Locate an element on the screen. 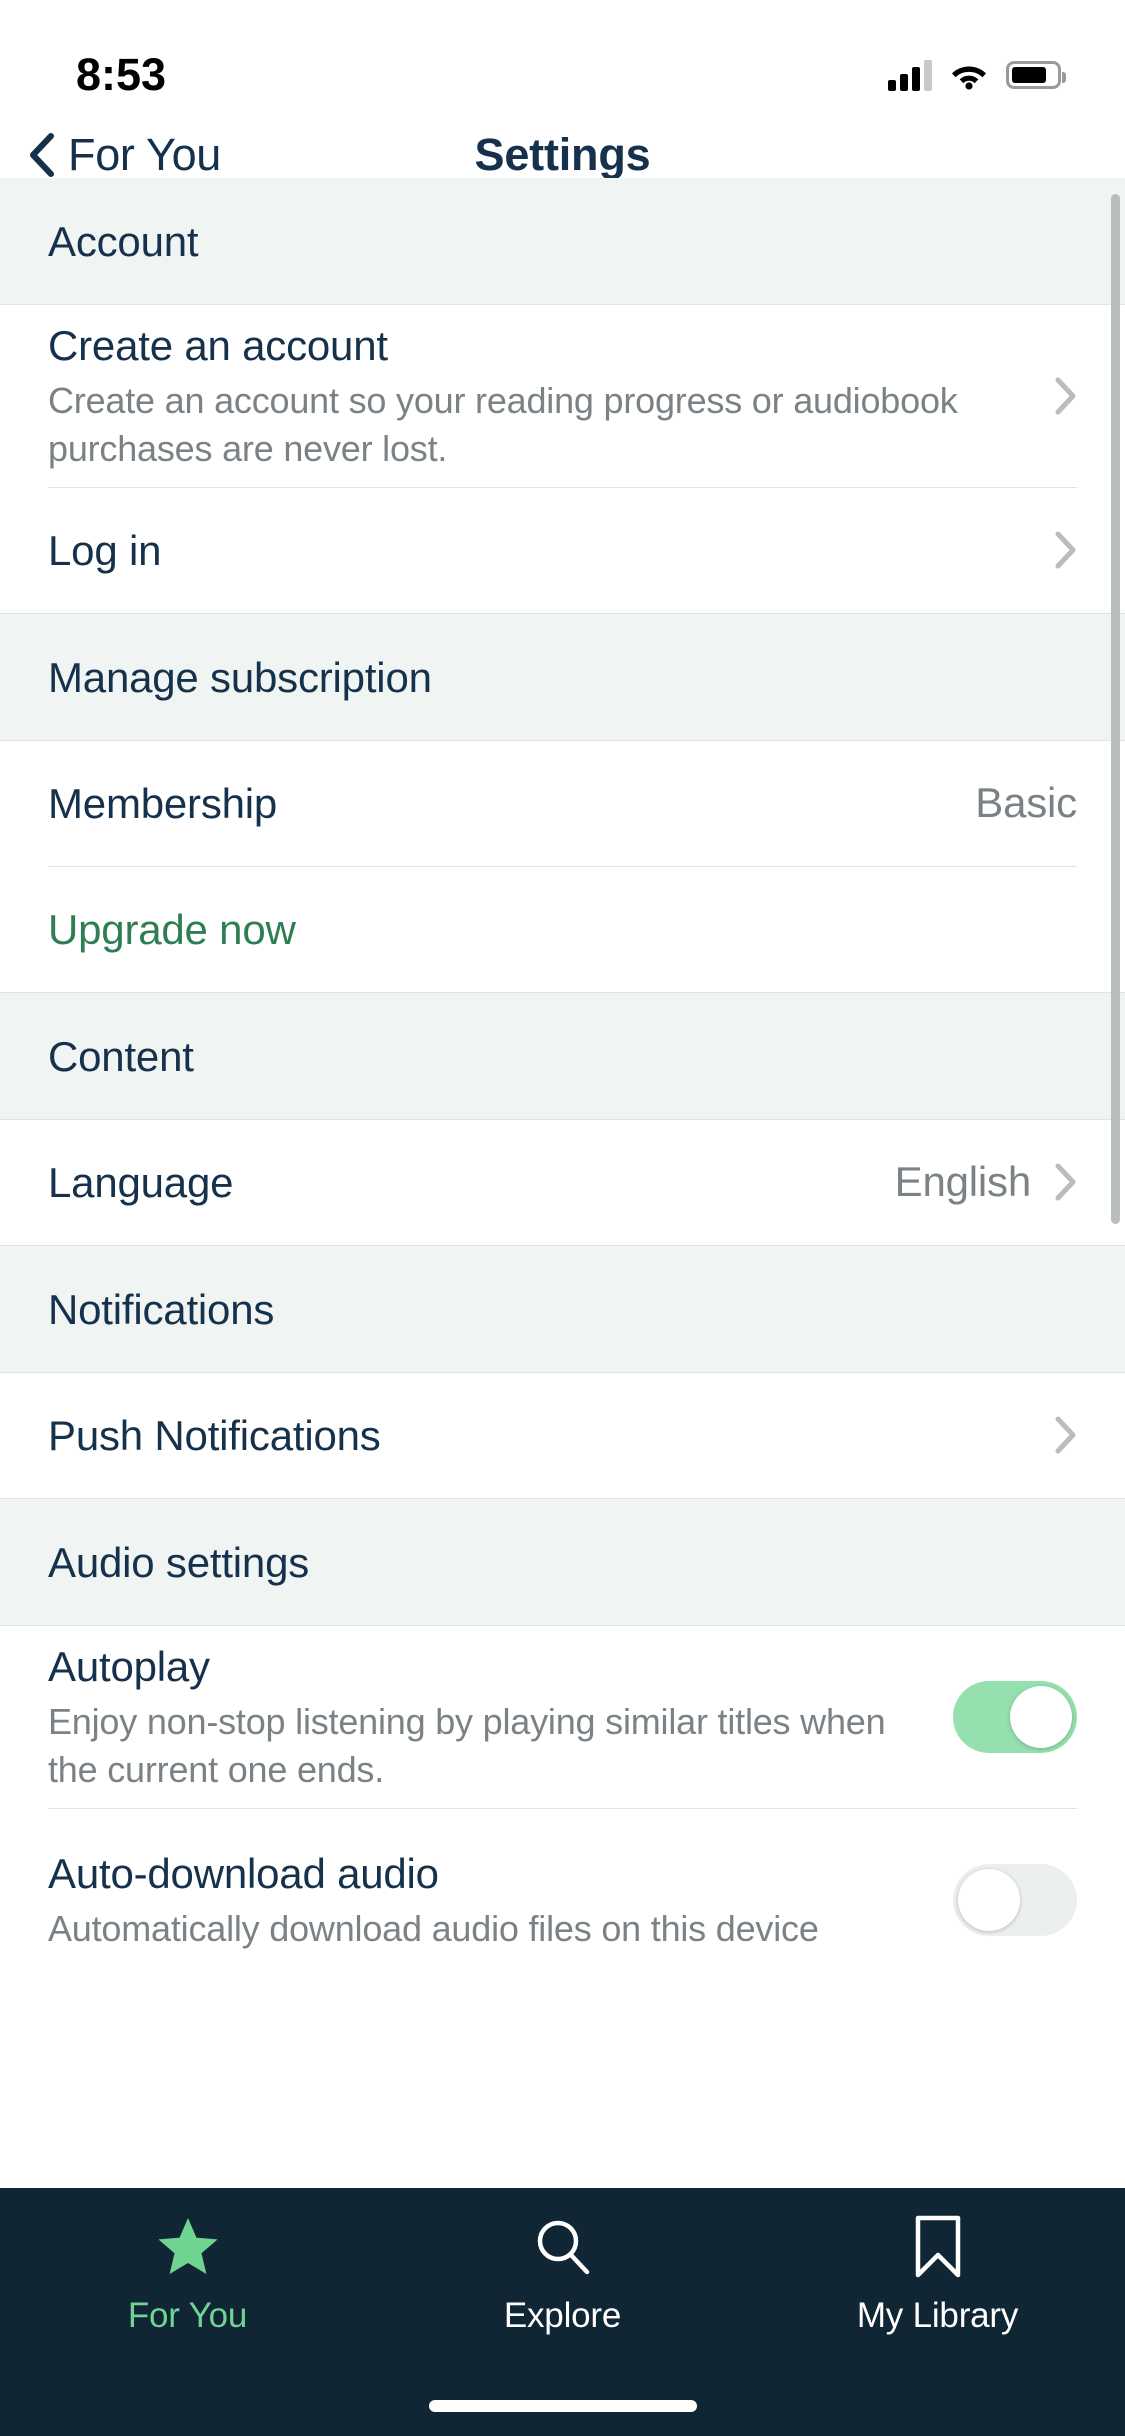  bookmark-icon is located at coordinates (938, 2247).